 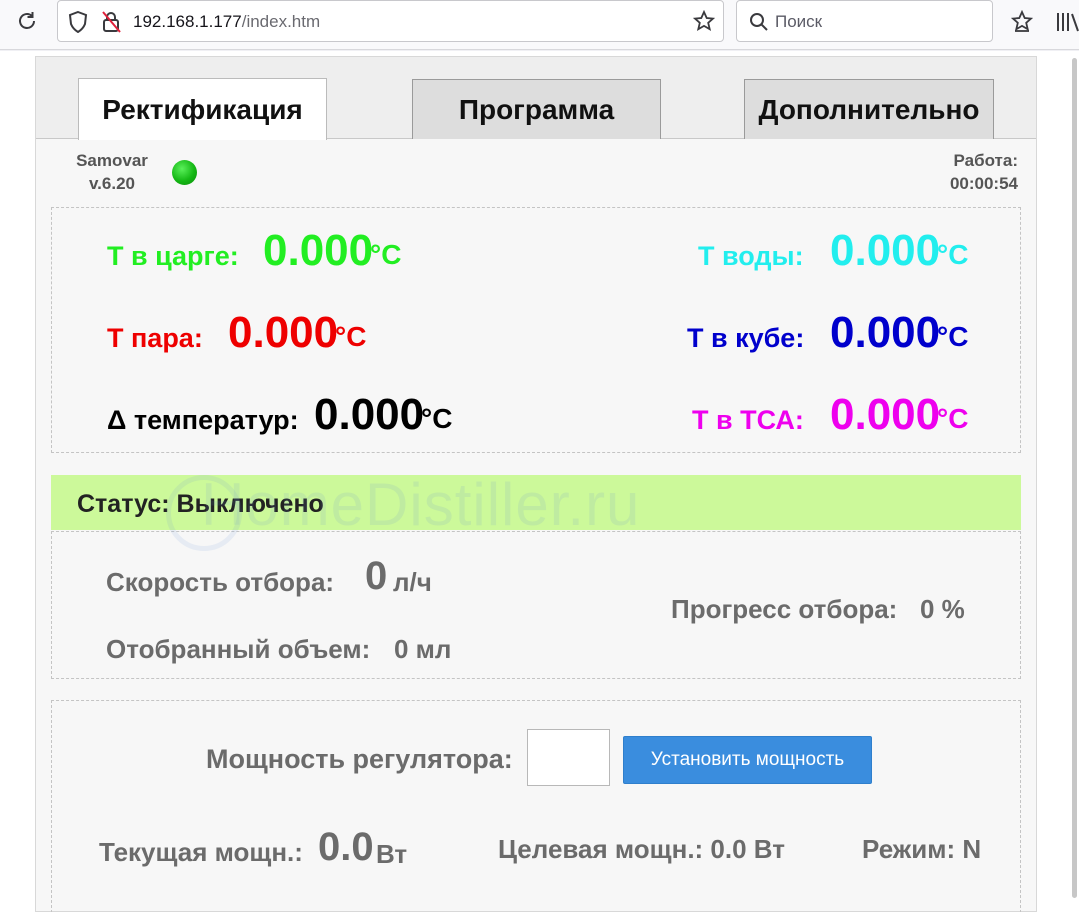 I want to click on tab-rectification: Ректификация, so click(x=202, y=109).